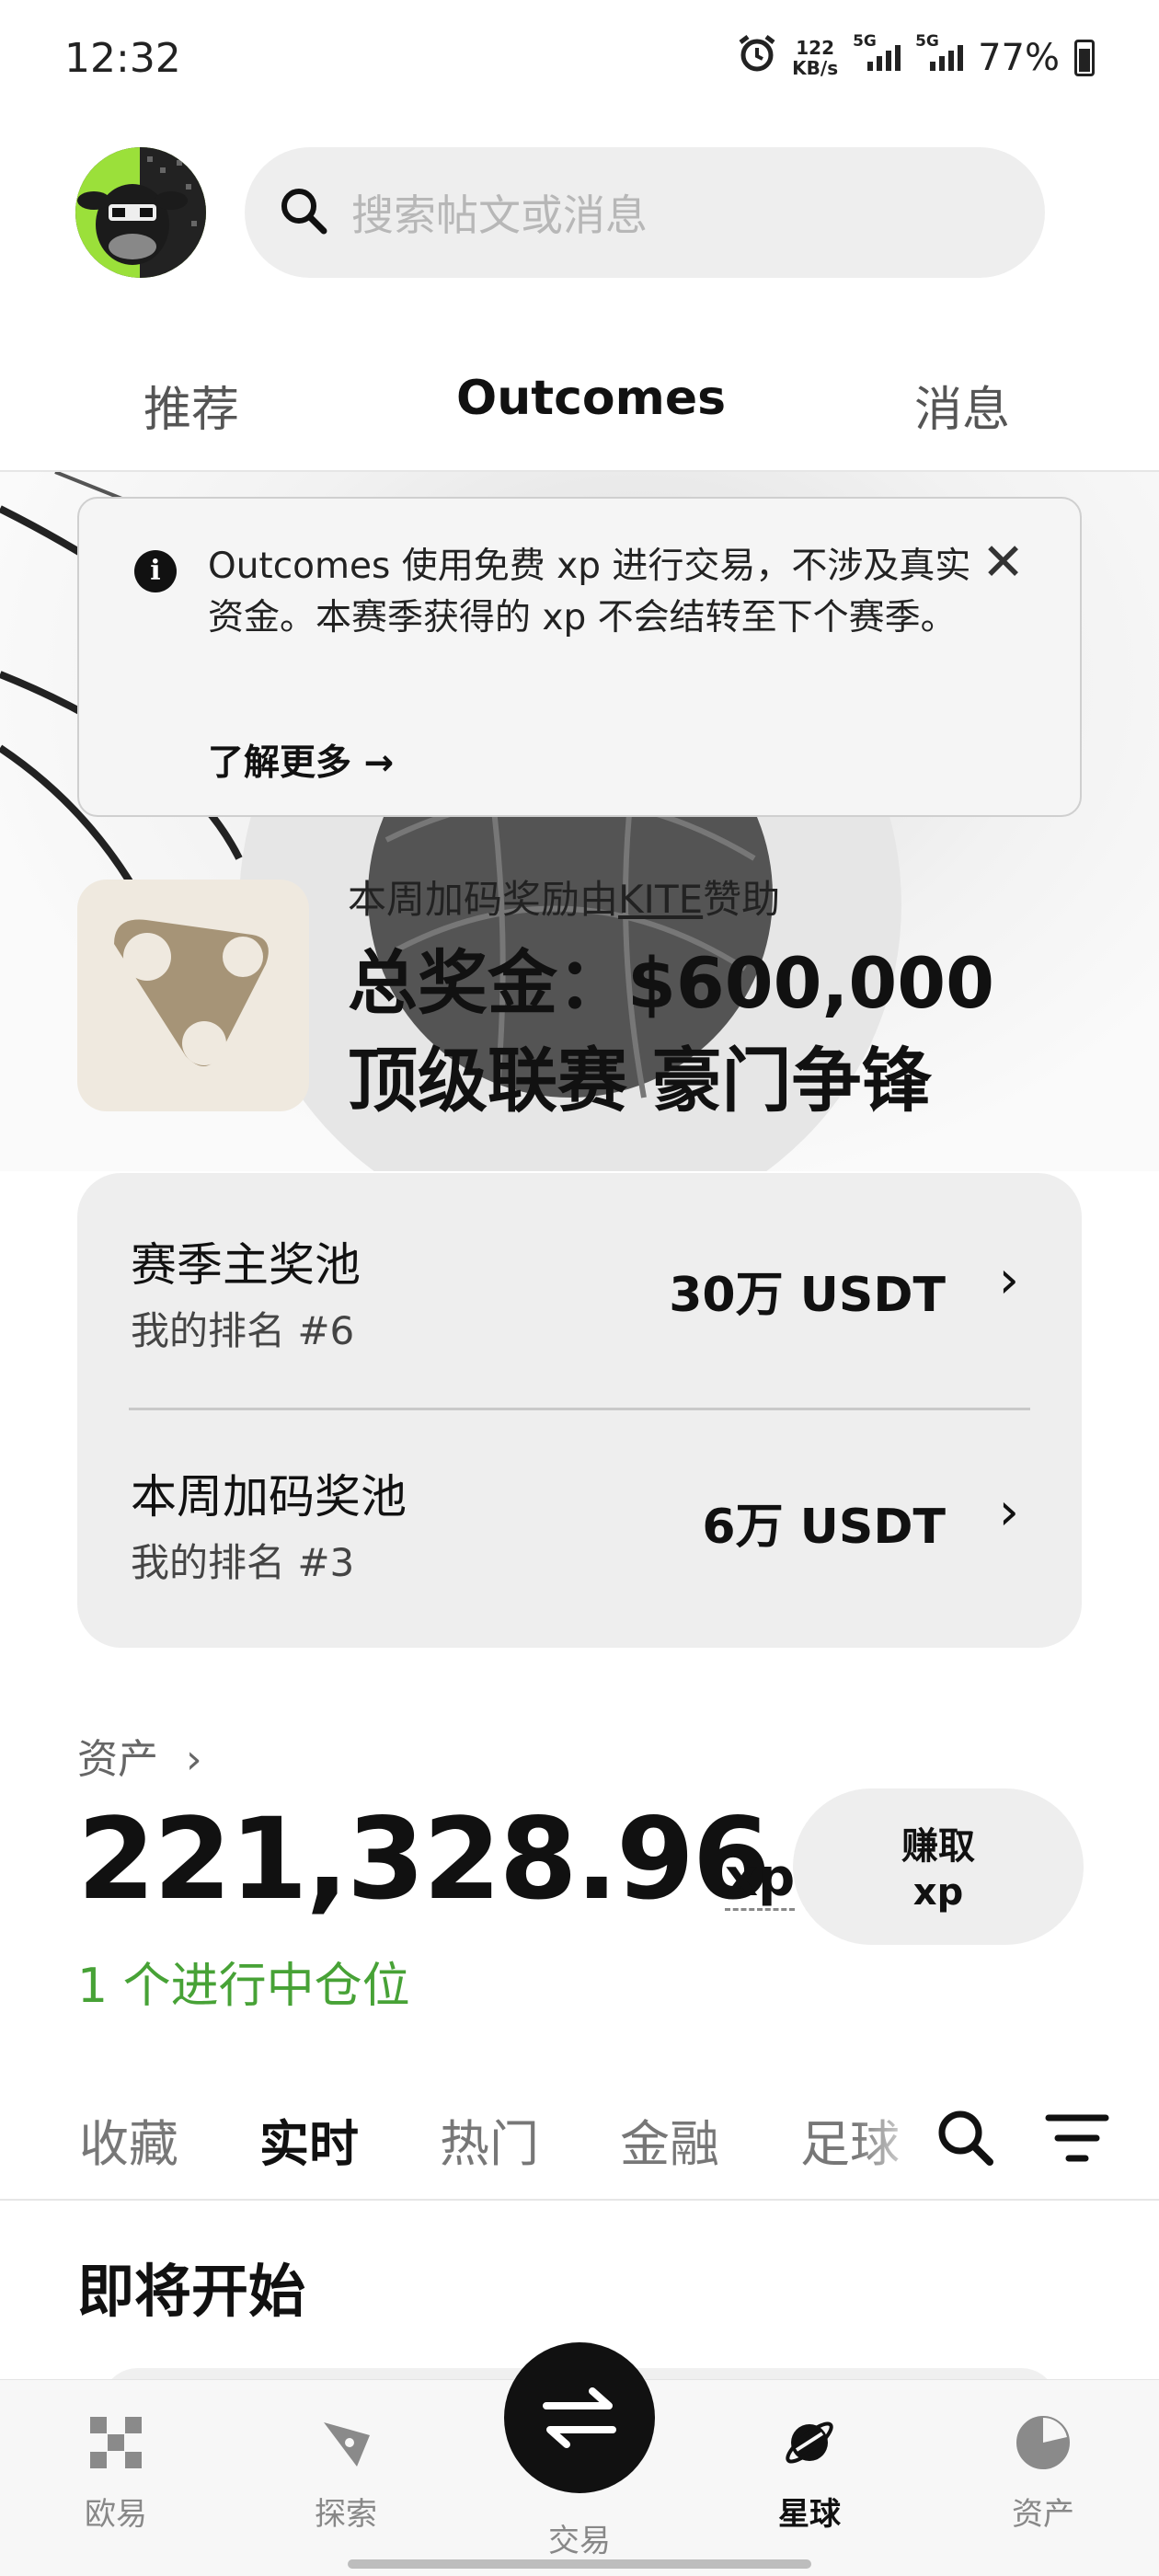 This screenshot has height=2576, width=1159. What do you see at coordinates (424, 1859) in the screenshot?
I see `assets-value: 221,328.96` at bounding box center [424, 1859].